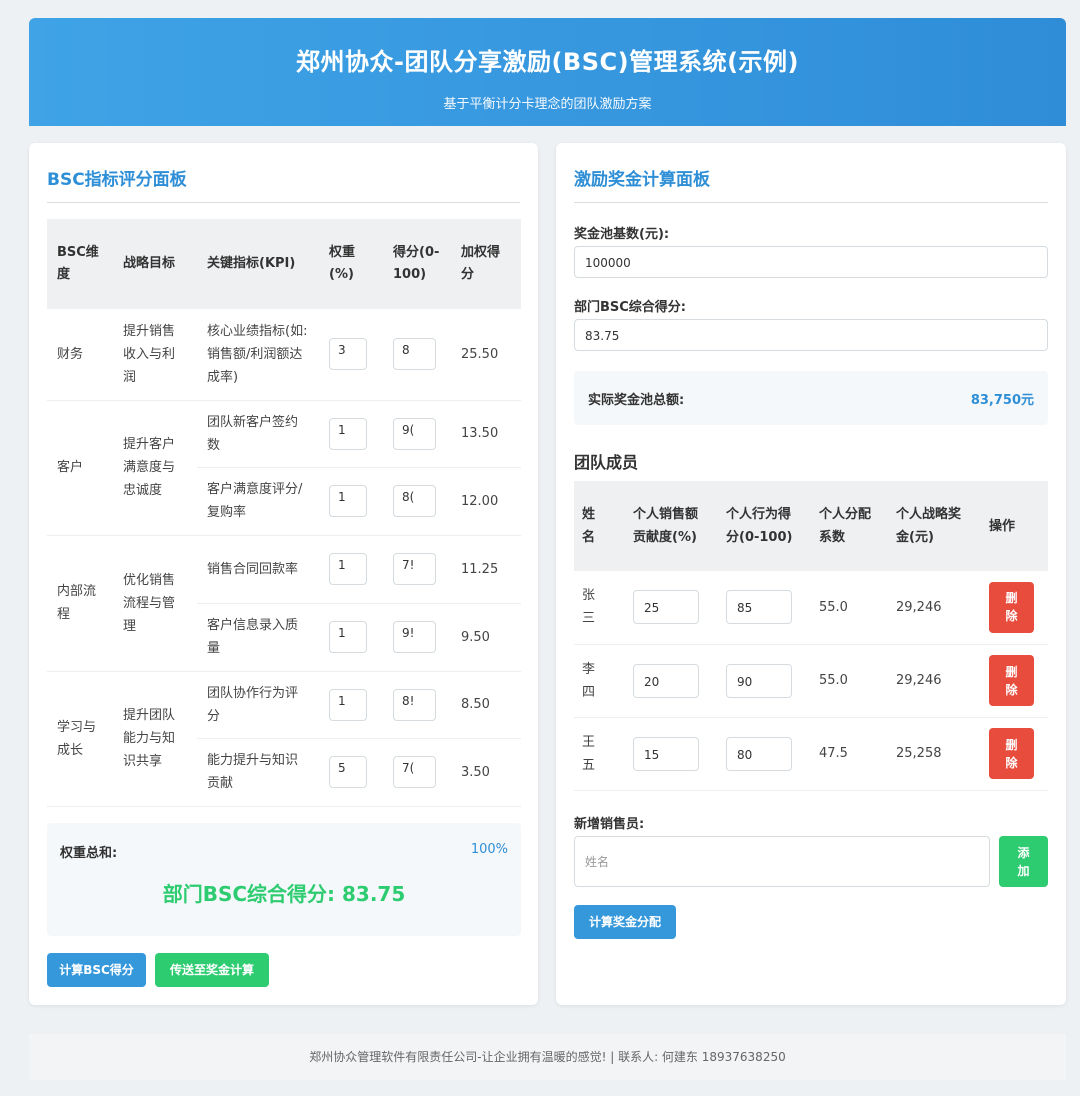 This screenshot has height=1096, width=1080. Describe the element at coordinates (589, 680) in the screenshot. I see `member-name: 李四` at that location.